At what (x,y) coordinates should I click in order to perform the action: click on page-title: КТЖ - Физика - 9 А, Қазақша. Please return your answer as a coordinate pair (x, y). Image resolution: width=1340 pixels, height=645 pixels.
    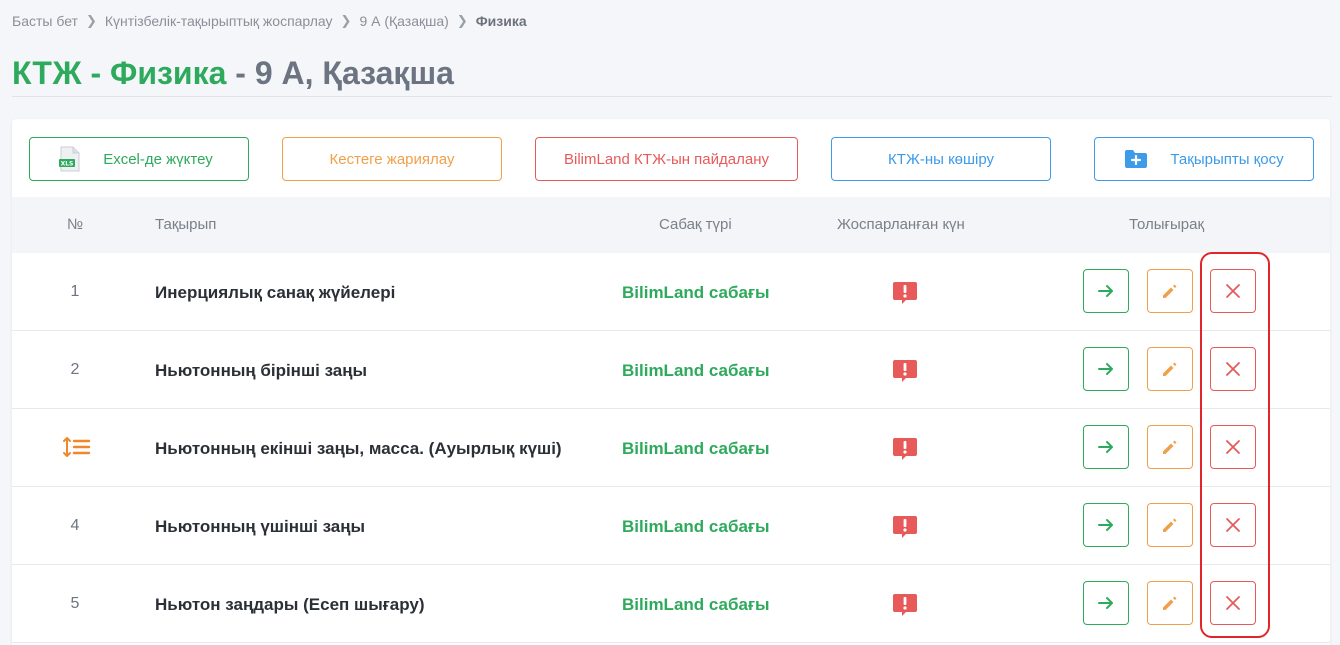
    Looking at the image, I should click on (233, 73).